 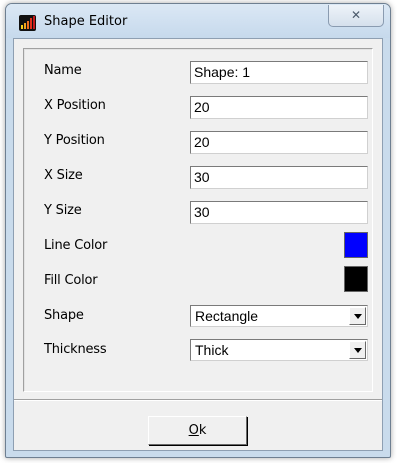 I want to click on line-color-swatch, so click(x=356, y=245).